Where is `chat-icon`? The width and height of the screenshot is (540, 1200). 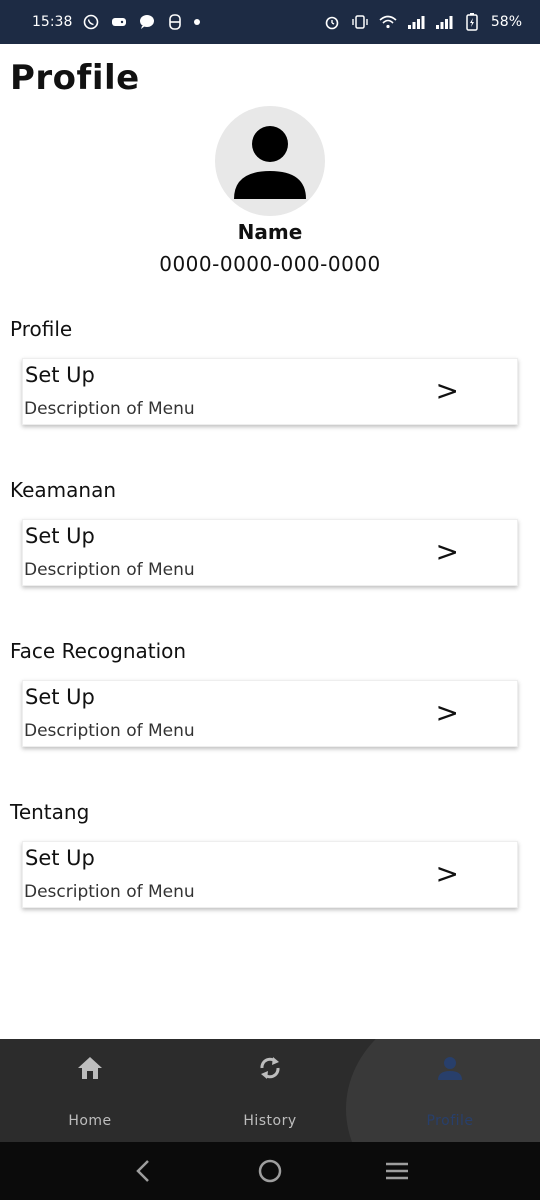 chat-icon is located at coordinates (147, 22).